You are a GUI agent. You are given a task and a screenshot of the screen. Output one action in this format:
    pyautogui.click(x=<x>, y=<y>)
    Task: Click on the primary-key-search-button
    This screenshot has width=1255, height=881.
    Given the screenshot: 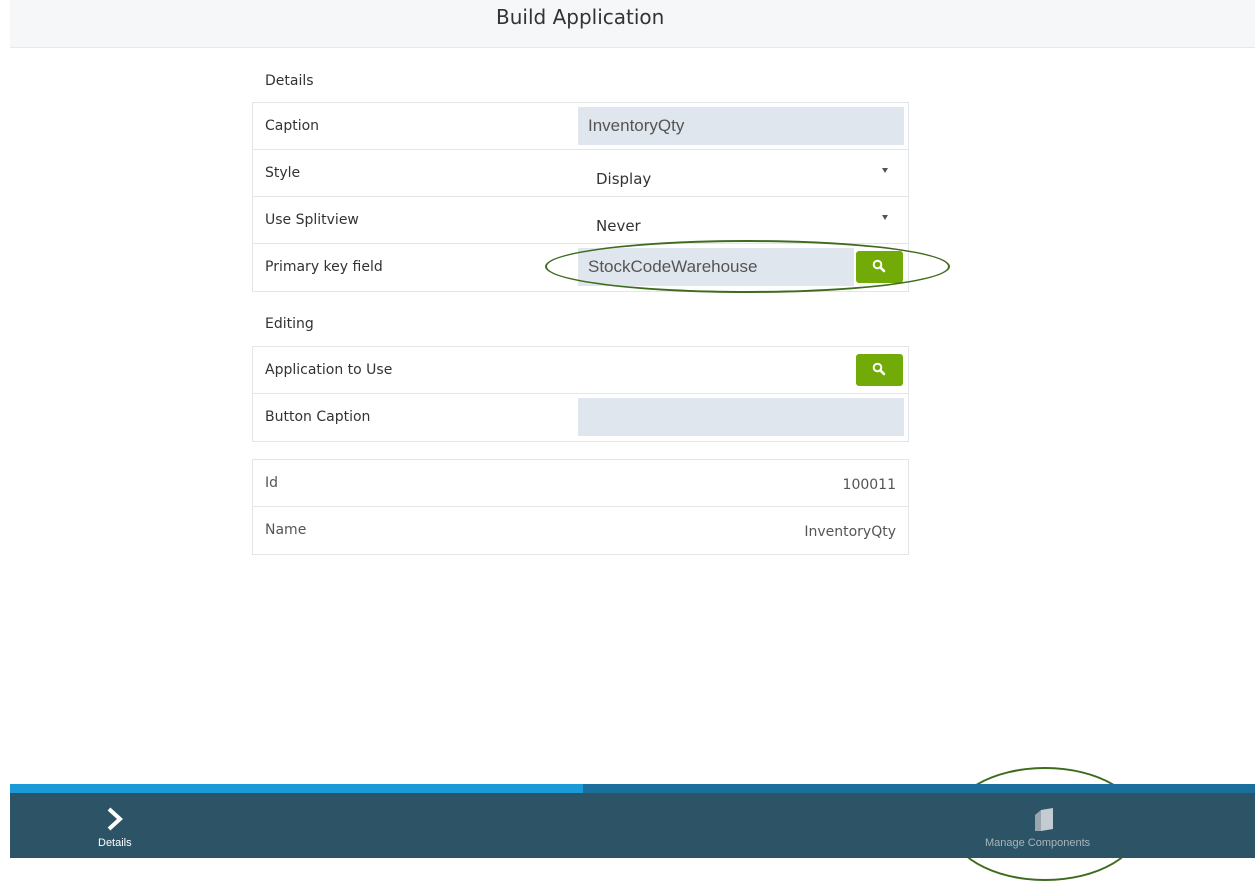 What is the action you would take?
    pyautogui.click(x=879, y=267)
    